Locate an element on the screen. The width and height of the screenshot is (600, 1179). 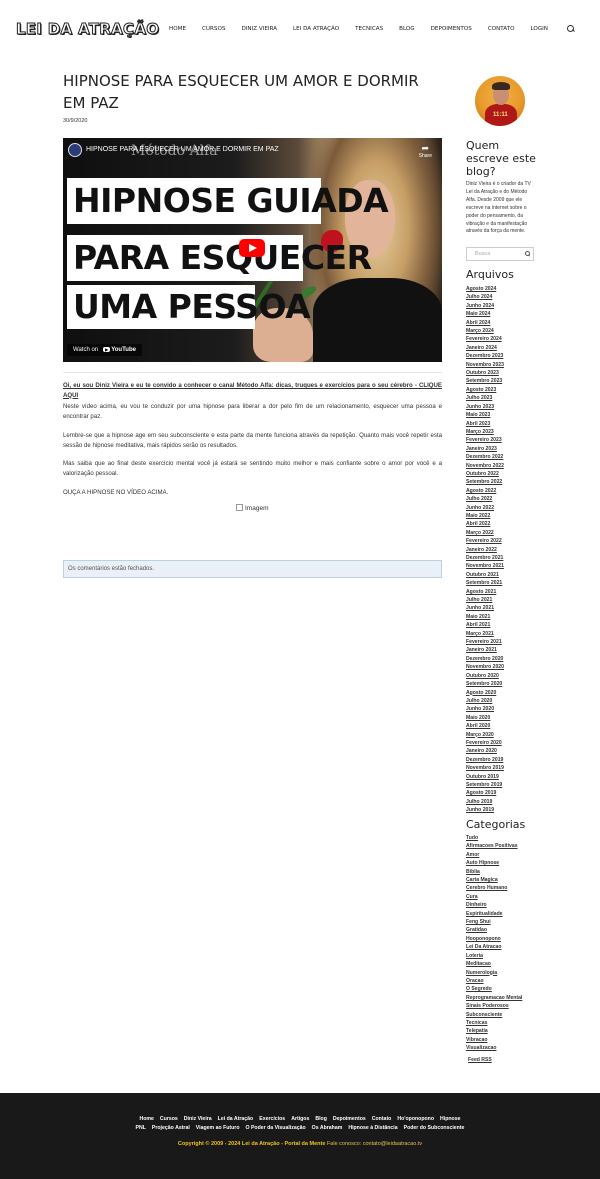
archive-link: Novembro 2019 is located at coordinates (485, 768).